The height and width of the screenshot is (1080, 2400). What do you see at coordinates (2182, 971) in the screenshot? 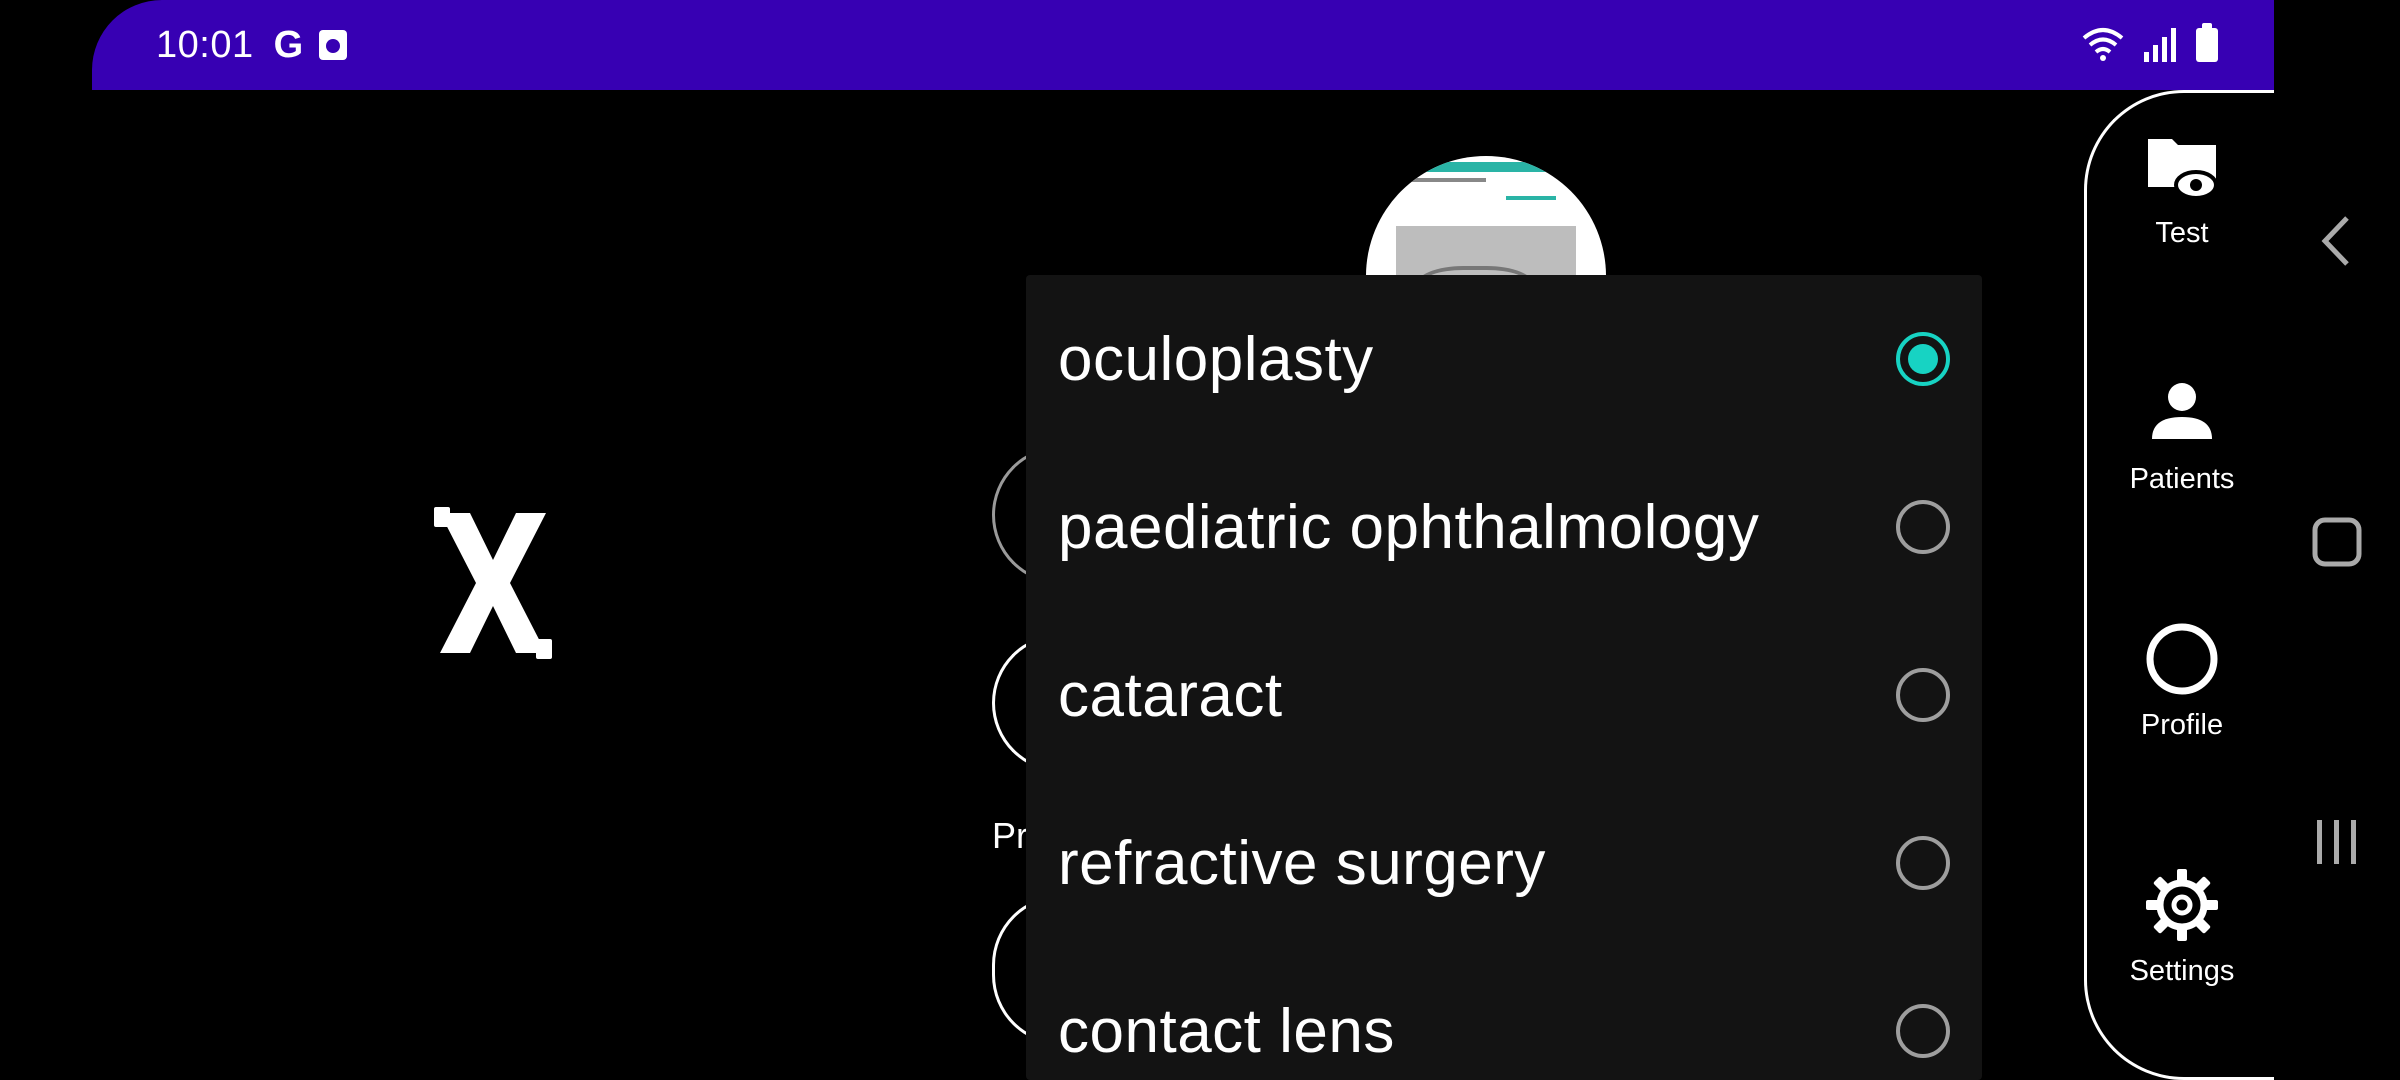
I see `nav-label: Settings` at bounding box center [2182, 971].